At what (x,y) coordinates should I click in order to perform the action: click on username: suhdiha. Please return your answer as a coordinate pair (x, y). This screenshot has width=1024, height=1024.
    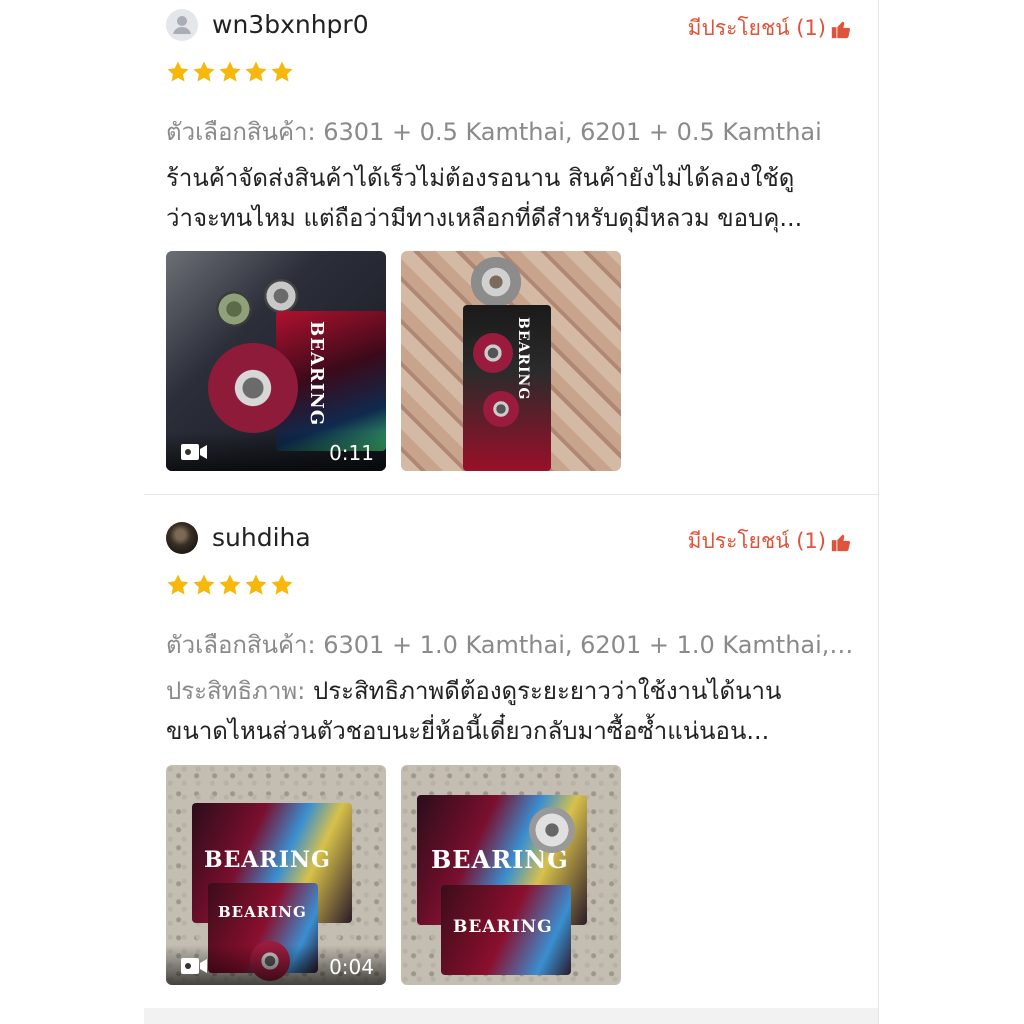
    Looking at the image, I should click on (261, 537).